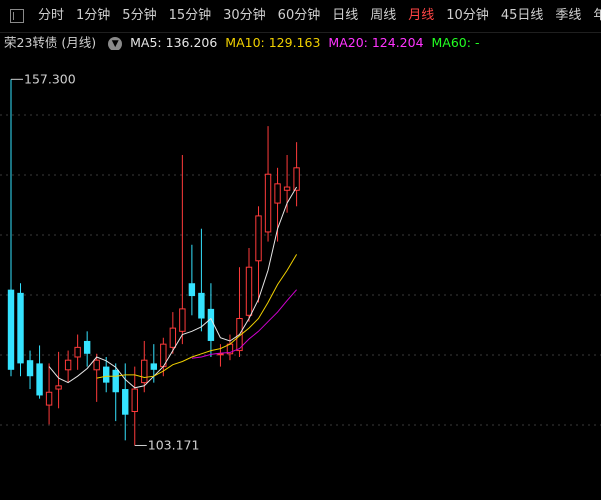  Describe the element at coordinates (273, 42) in the screenshot. I see `ma10-value: MA10: 129.163` at that location.